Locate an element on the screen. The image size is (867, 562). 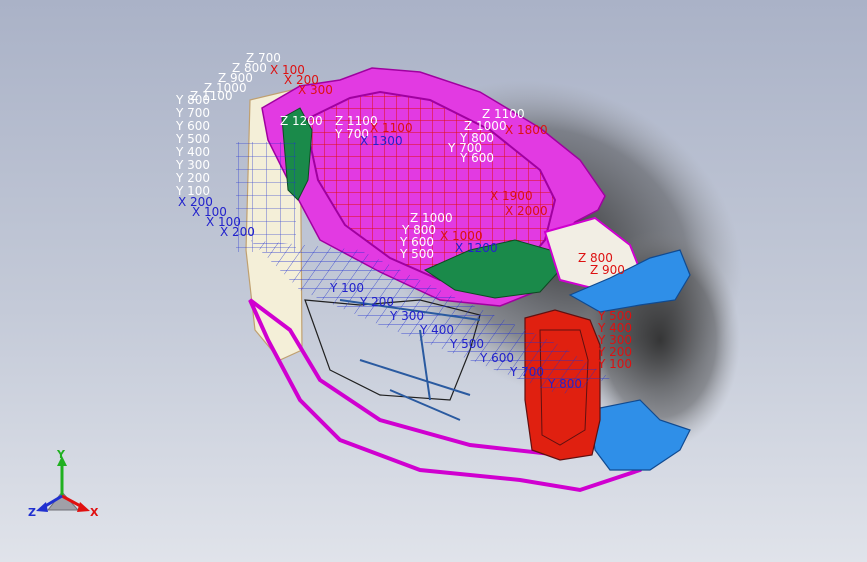
center-y-500: Y 500 is located at coordinates (416, 254).